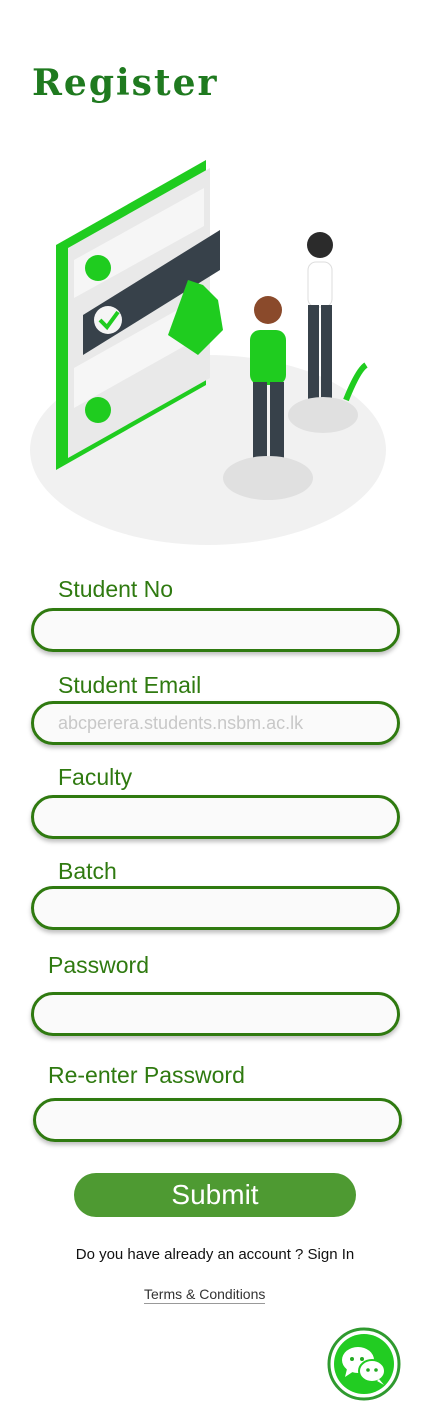 The width and height of the screenshot is (430, 1425). Describe the element at coordinates (228, 1120) in the screenshot. I see `reenter-password-input` at that location.